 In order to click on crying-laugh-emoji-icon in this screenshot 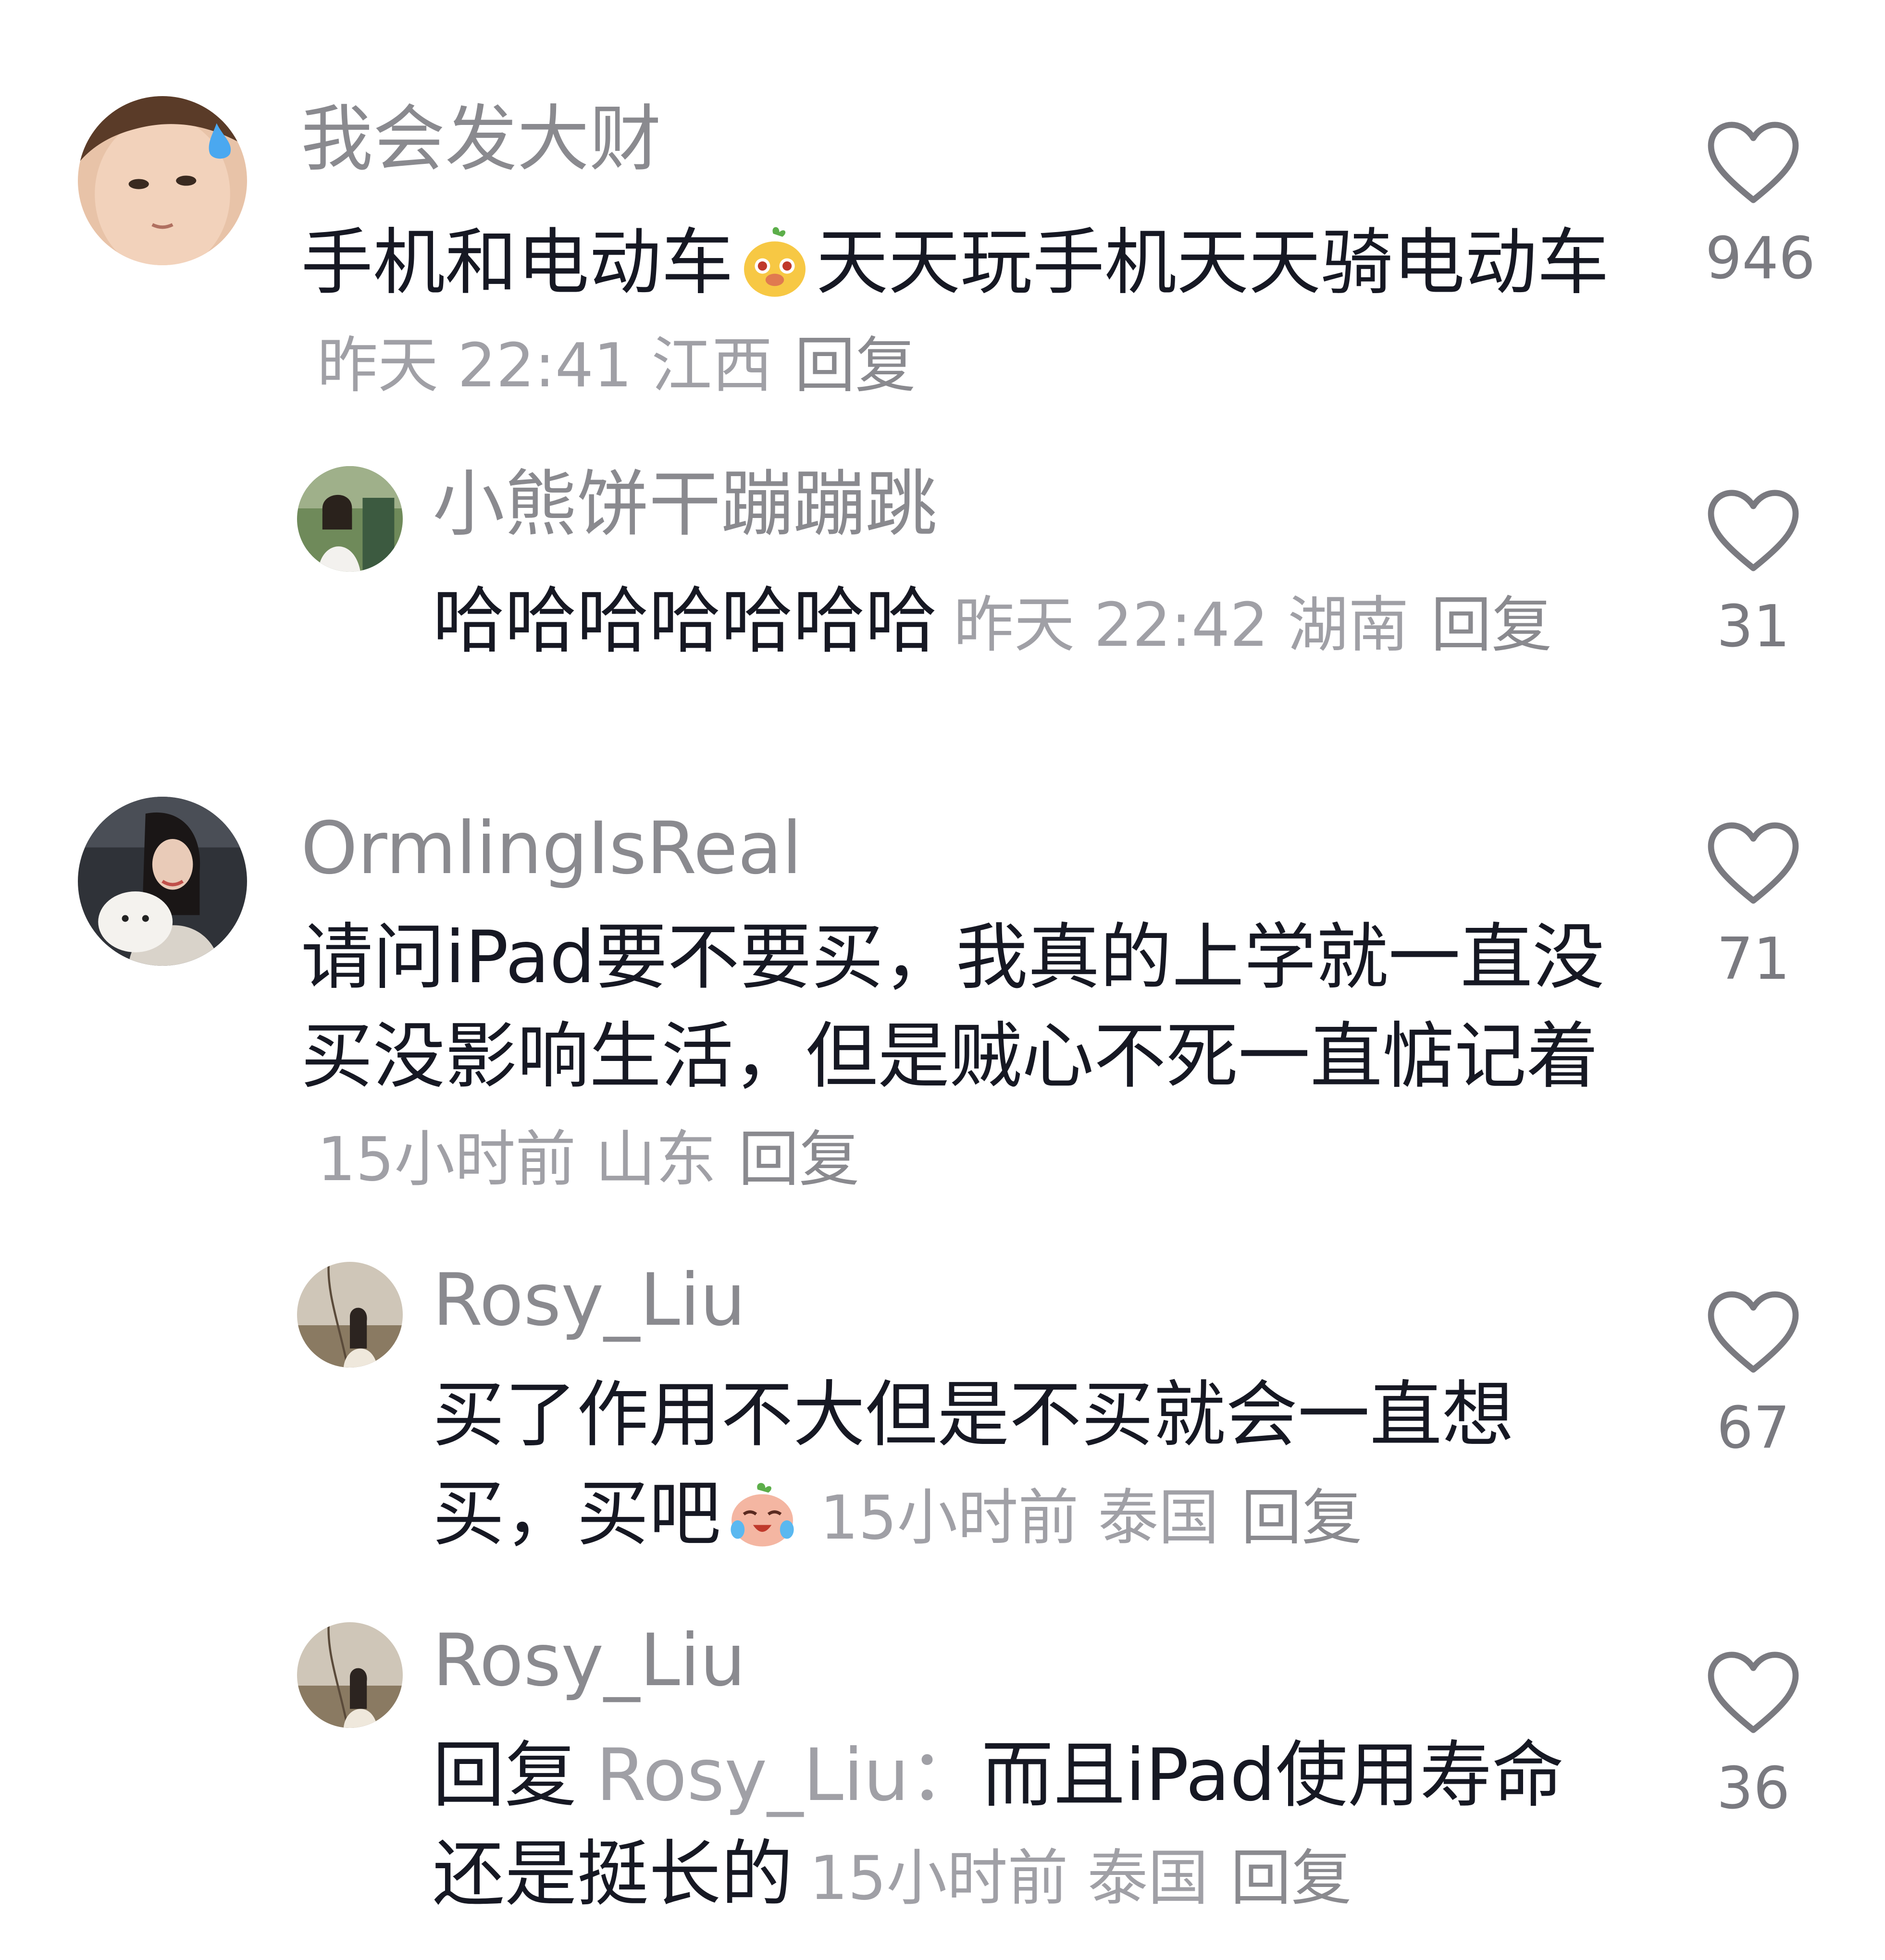, I will do `click(763, 1512)`.